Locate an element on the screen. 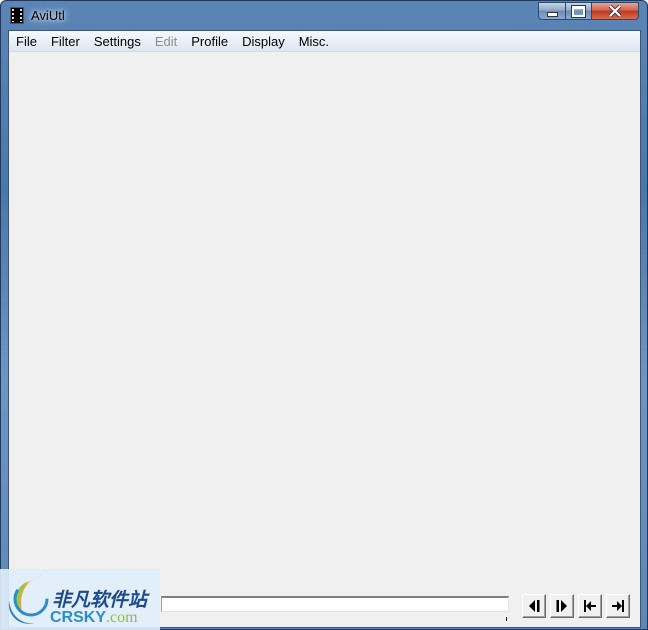 This screenshot has height=630, width=648. menu-profile: Profile is located at coordinates (209, 41).